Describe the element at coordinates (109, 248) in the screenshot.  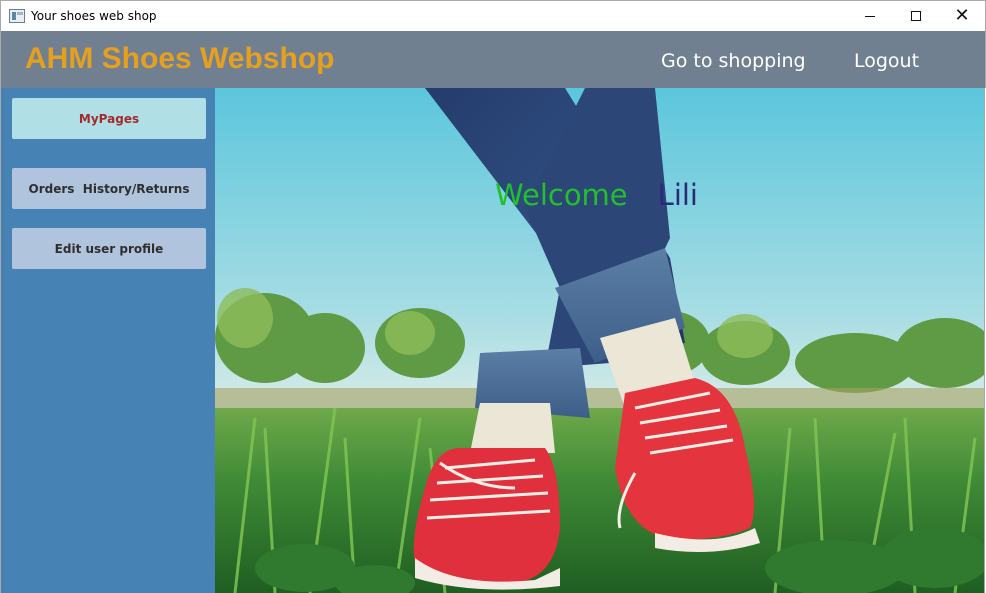
I see `sidebar-item-edit-profile: Edit user profile` at that location.